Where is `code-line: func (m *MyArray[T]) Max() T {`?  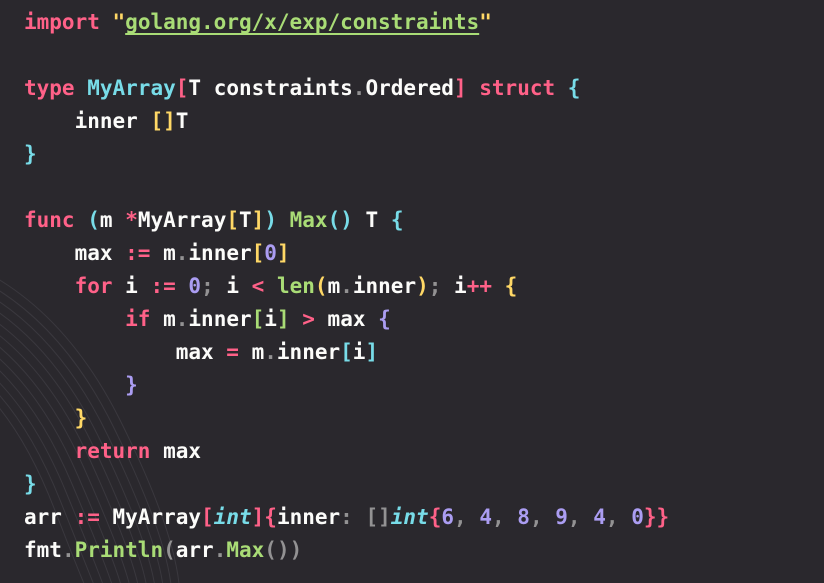
code-line: func (m *MyArray[T]) Max() T { is located at coordinates (346, 220).